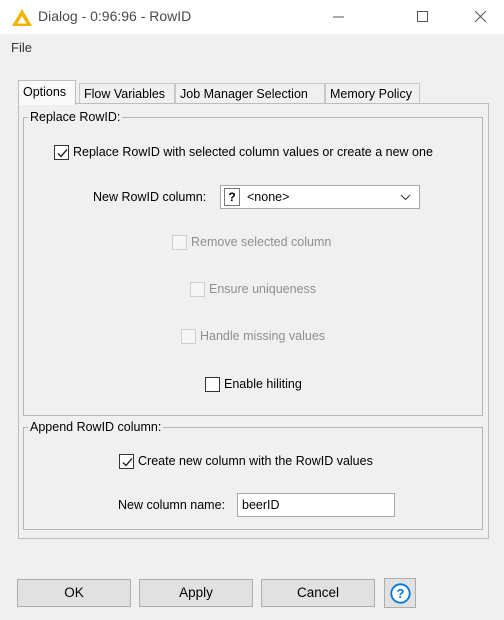 This screenshot has width=504, height=620. Describe the element at coordinates (212, 384) in the screenshot. I see `enable-hiliting-checkbox` at that location.